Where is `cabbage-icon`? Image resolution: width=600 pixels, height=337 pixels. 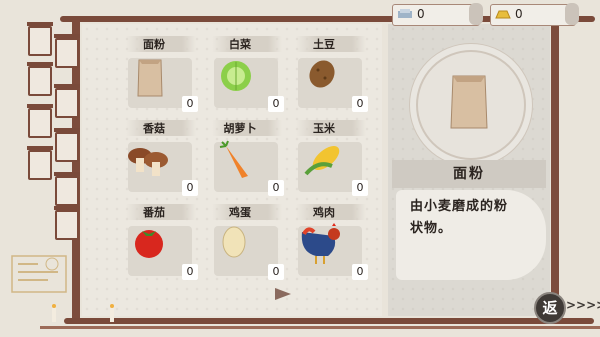
cabbage-icon is located at coordinates (236, 76).